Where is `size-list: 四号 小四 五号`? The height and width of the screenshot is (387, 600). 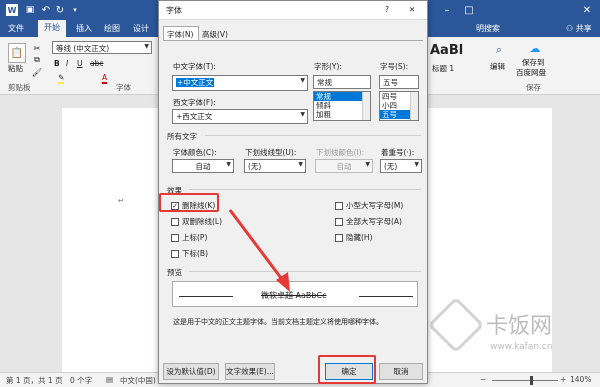
size-list: 四号 小四 五号 is located at coordinates (399, 106).